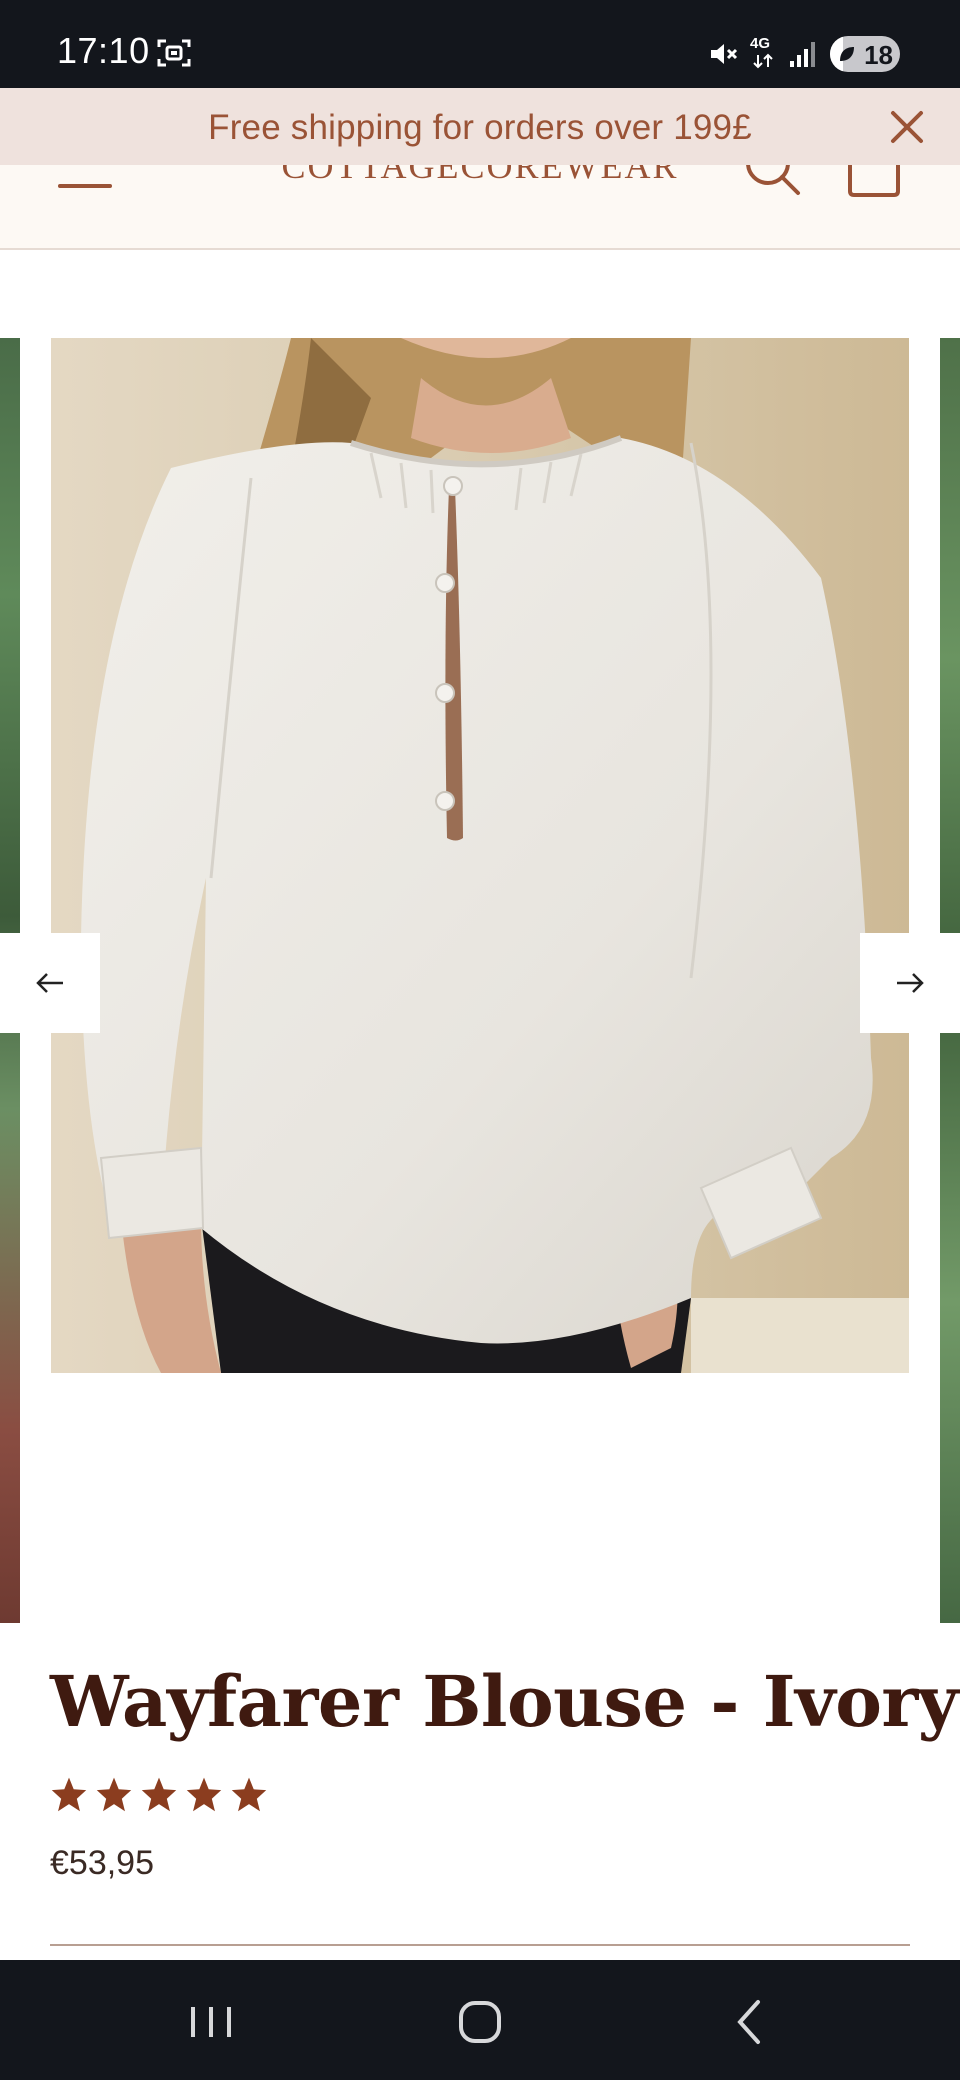 Image resolution: width=960 pixels, height=2080 pixels. Describe the element at coordinates (907, 127) in the screenshot. I see `close-icon` at that location.